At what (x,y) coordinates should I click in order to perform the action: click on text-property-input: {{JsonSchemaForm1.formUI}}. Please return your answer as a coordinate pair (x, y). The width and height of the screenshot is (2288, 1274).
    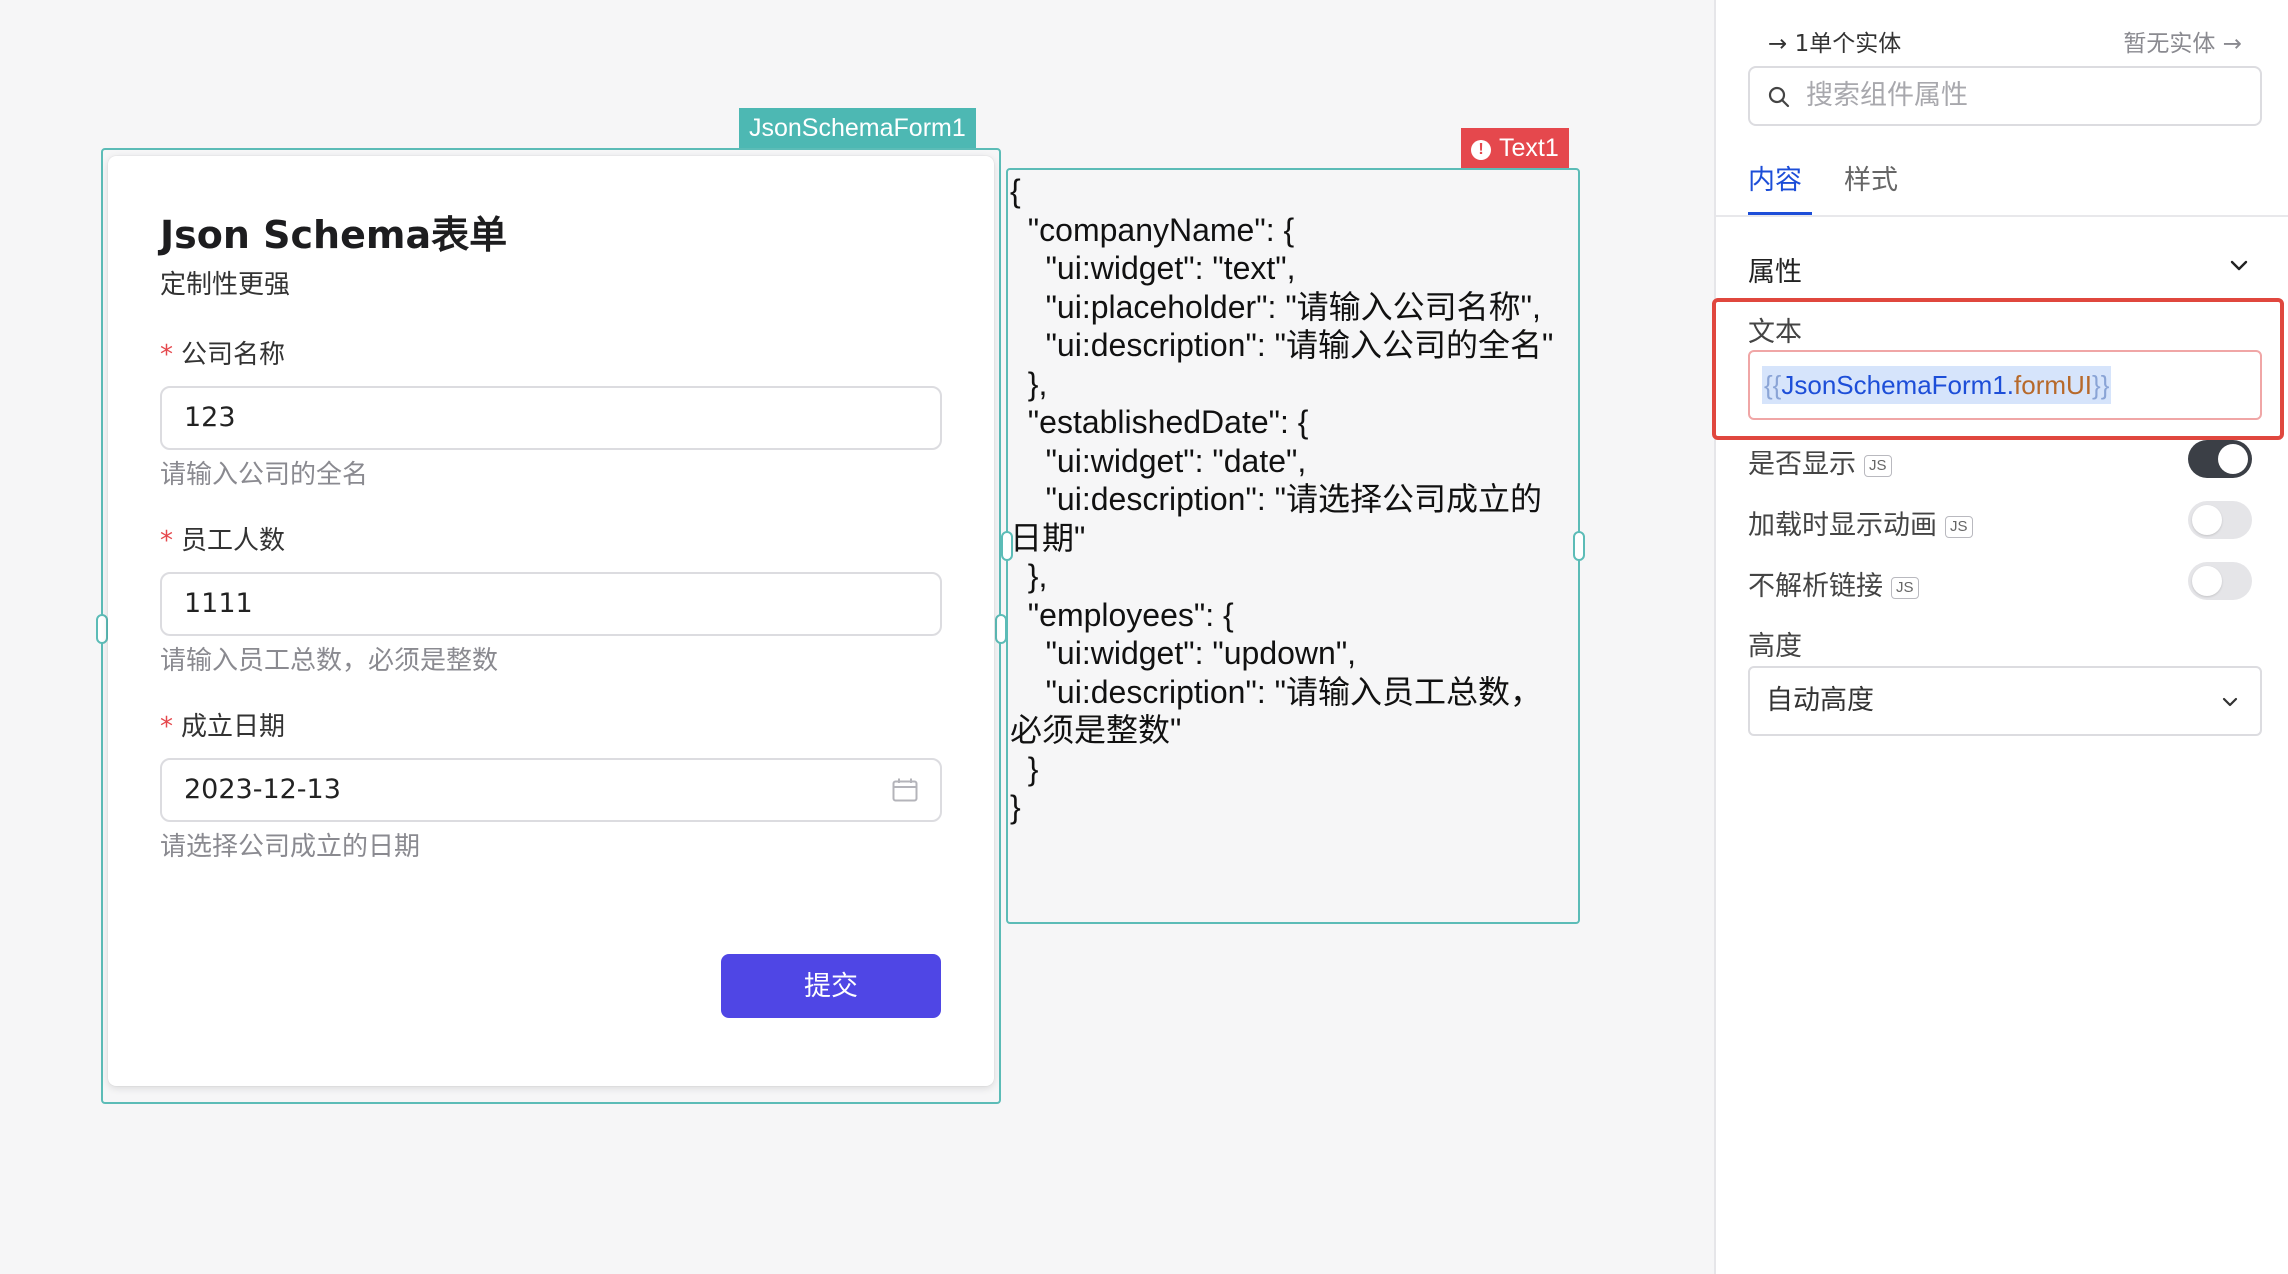
    Looking at the image, I should click on (2005, 385).